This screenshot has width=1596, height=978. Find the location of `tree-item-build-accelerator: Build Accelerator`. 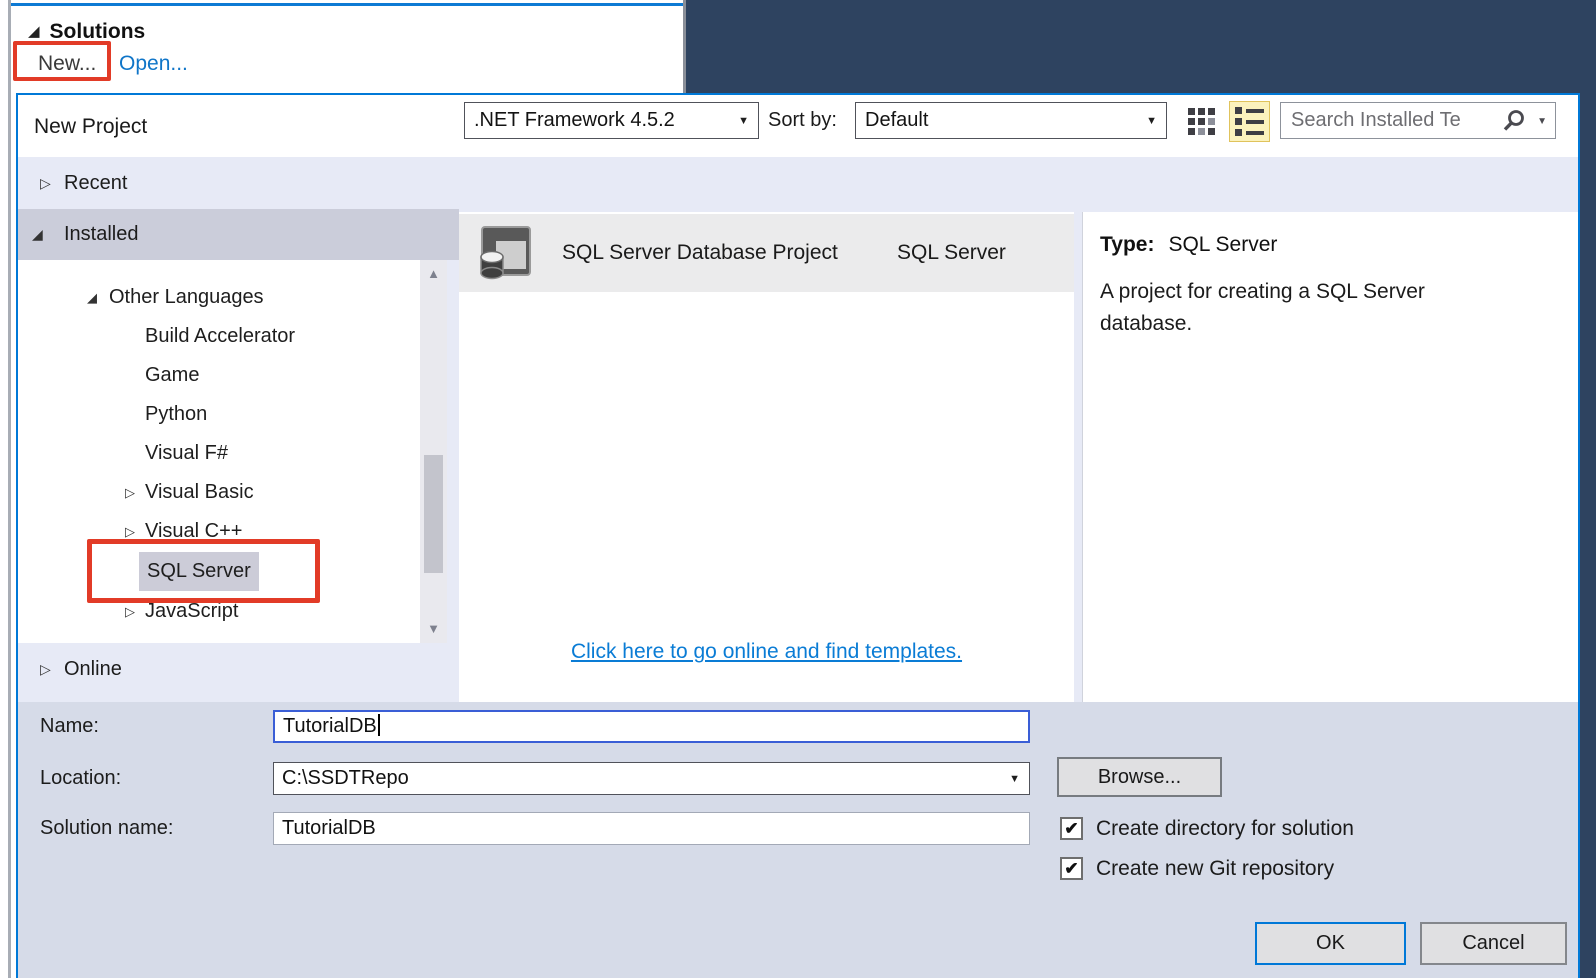

tree-item-build-accelerator: Build Accelerator is located at coordinates (232, 336).